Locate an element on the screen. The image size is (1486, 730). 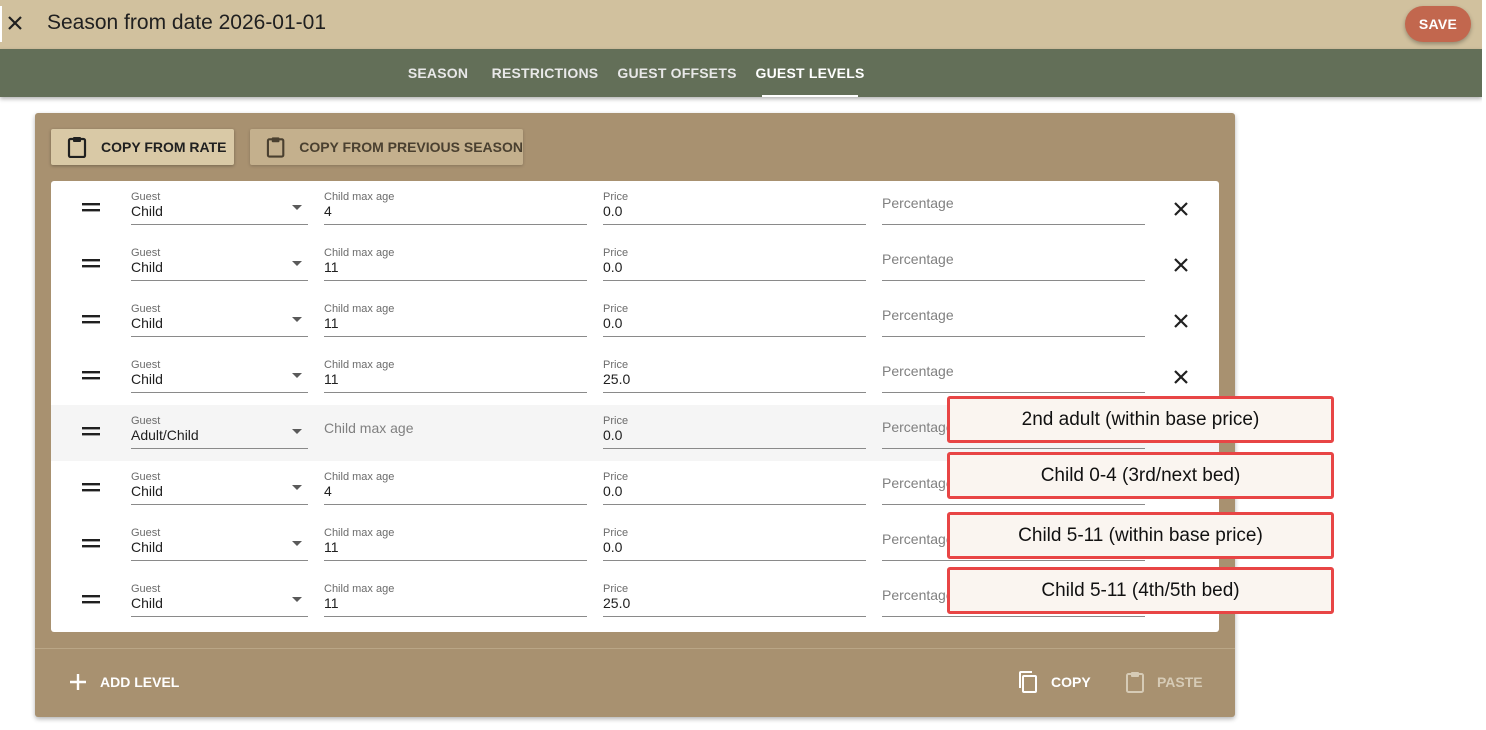
paste-button: PASTE is located at coordinates (1164, 682).